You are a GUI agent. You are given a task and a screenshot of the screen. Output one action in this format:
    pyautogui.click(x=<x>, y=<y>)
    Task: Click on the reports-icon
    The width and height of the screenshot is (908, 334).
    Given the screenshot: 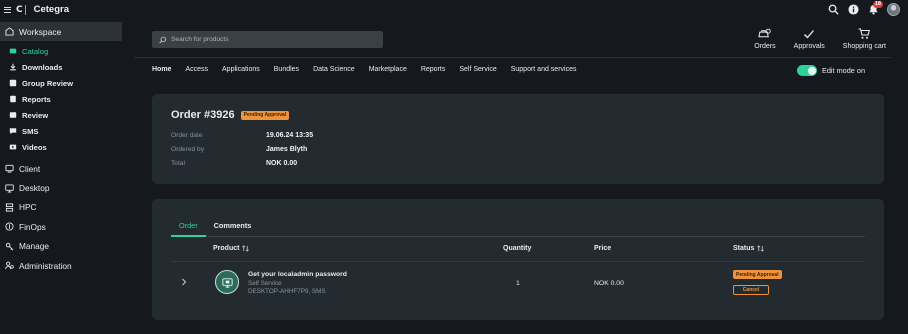 What is the action you would take?
    pyautogui.click(x=12, y=99)
    